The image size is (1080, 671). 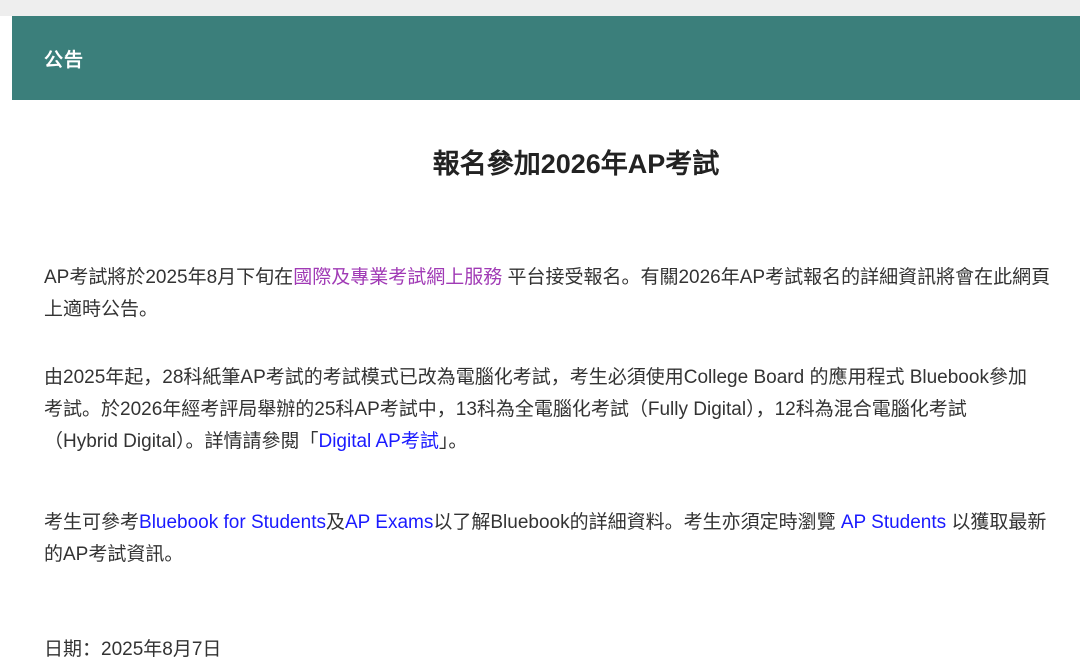 I want to click on paragraph-text: 」。, so click(x=453, y=441).